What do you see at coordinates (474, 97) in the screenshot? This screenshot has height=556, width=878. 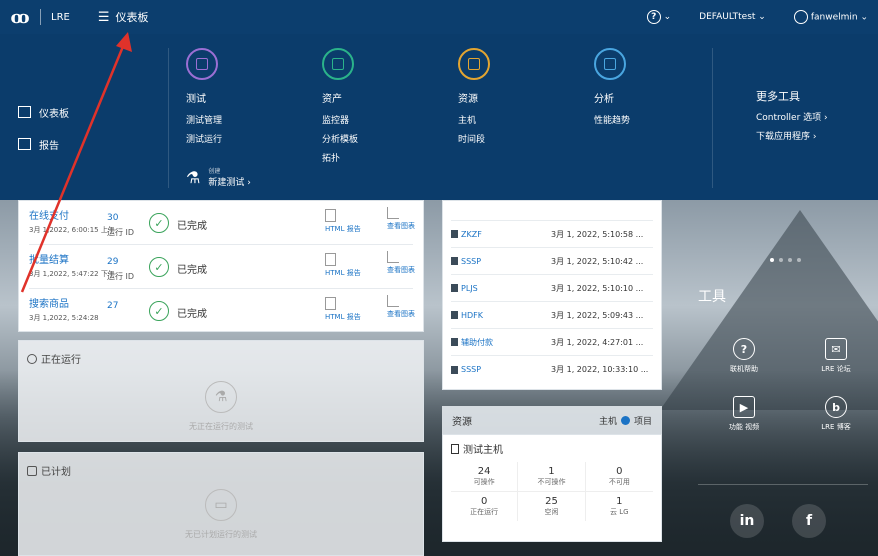 I see `column-heading: 资源` at bounding box center [474, 97].